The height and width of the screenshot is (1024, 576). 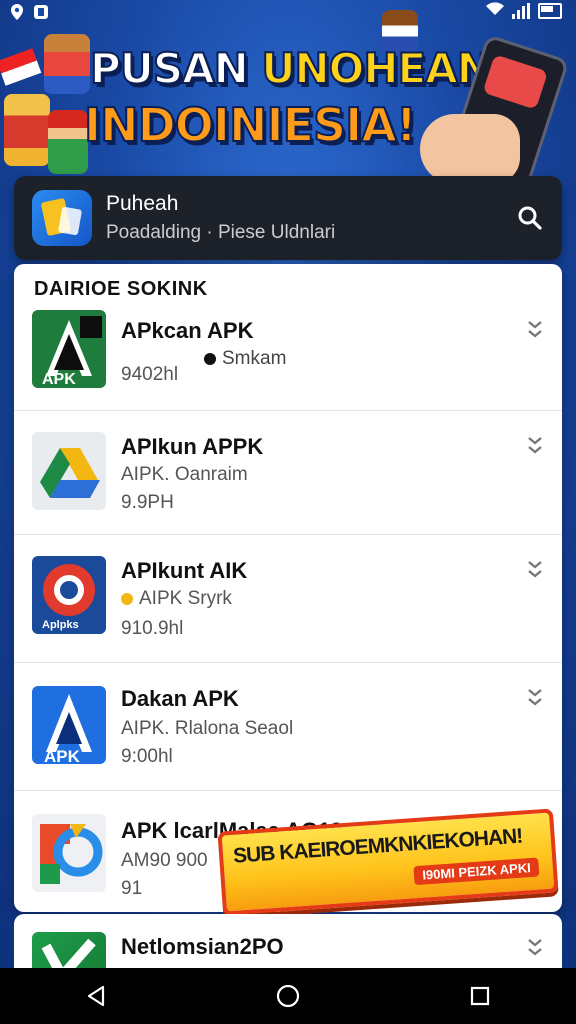 What do you see at coordinates (288, 218) in the screenshot?
I see `featured-search-panel: Puheah Poadalding · Piese Uldnlari` at bounding box center [288, 218].